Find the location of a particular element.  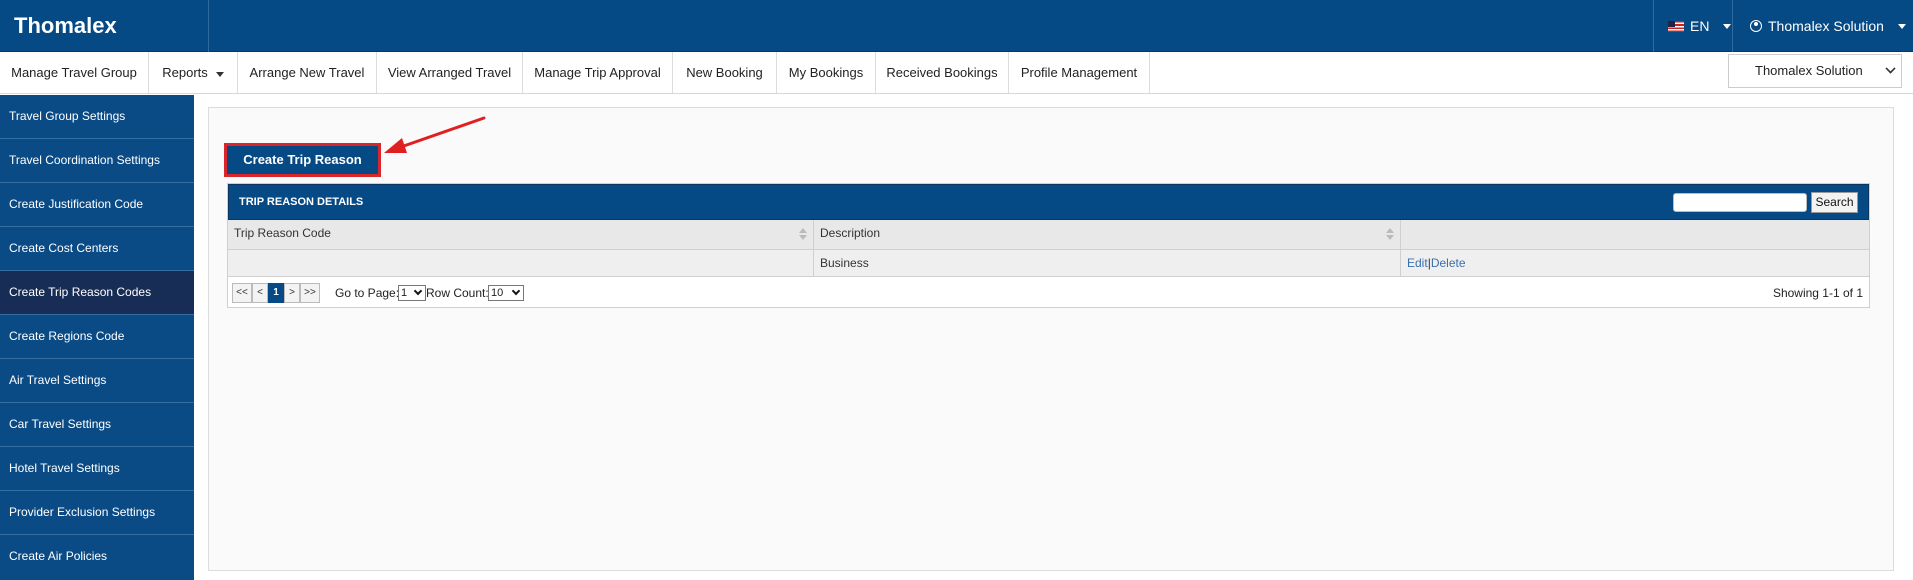

sidebar-item-create-air-policies: Create Air Policies is located at coordinates (97, 557).